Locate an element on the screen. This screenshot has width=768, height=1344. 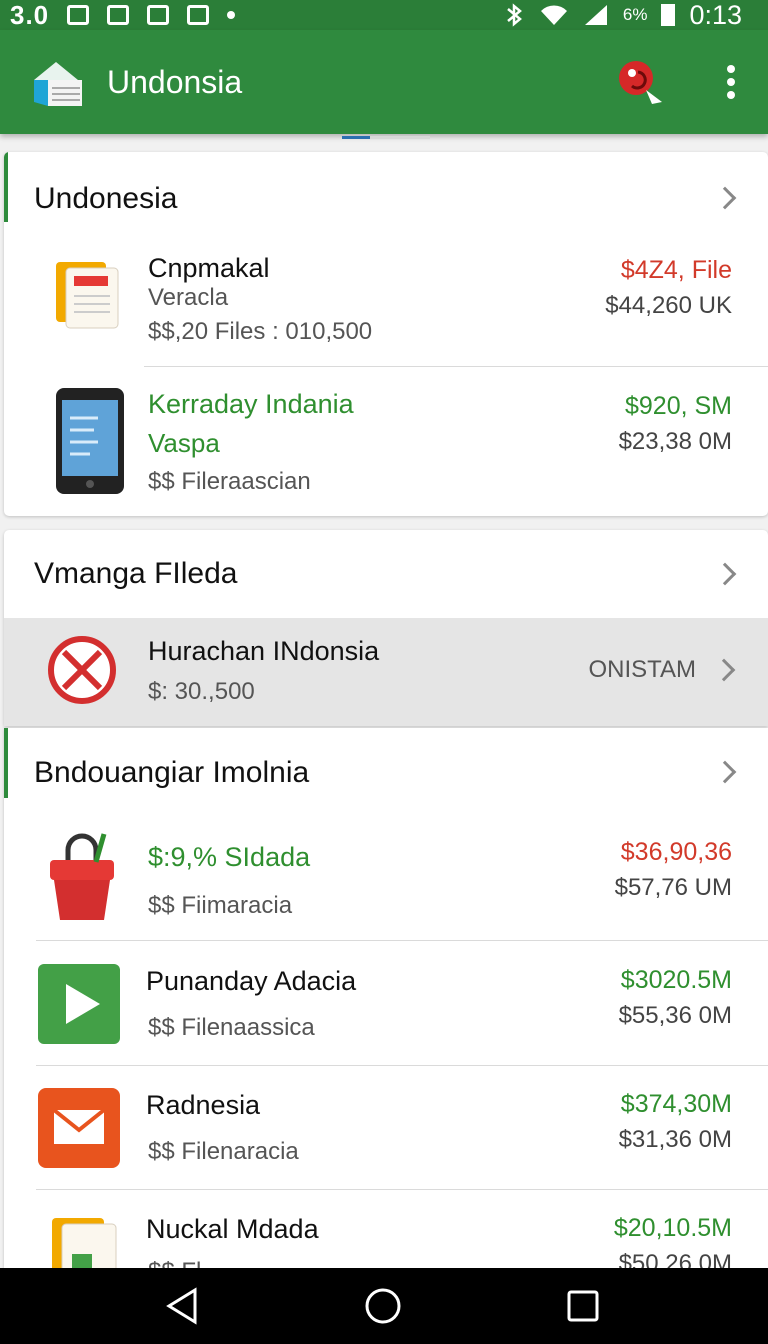
play-store-icon is located at coordinates (198, 15).